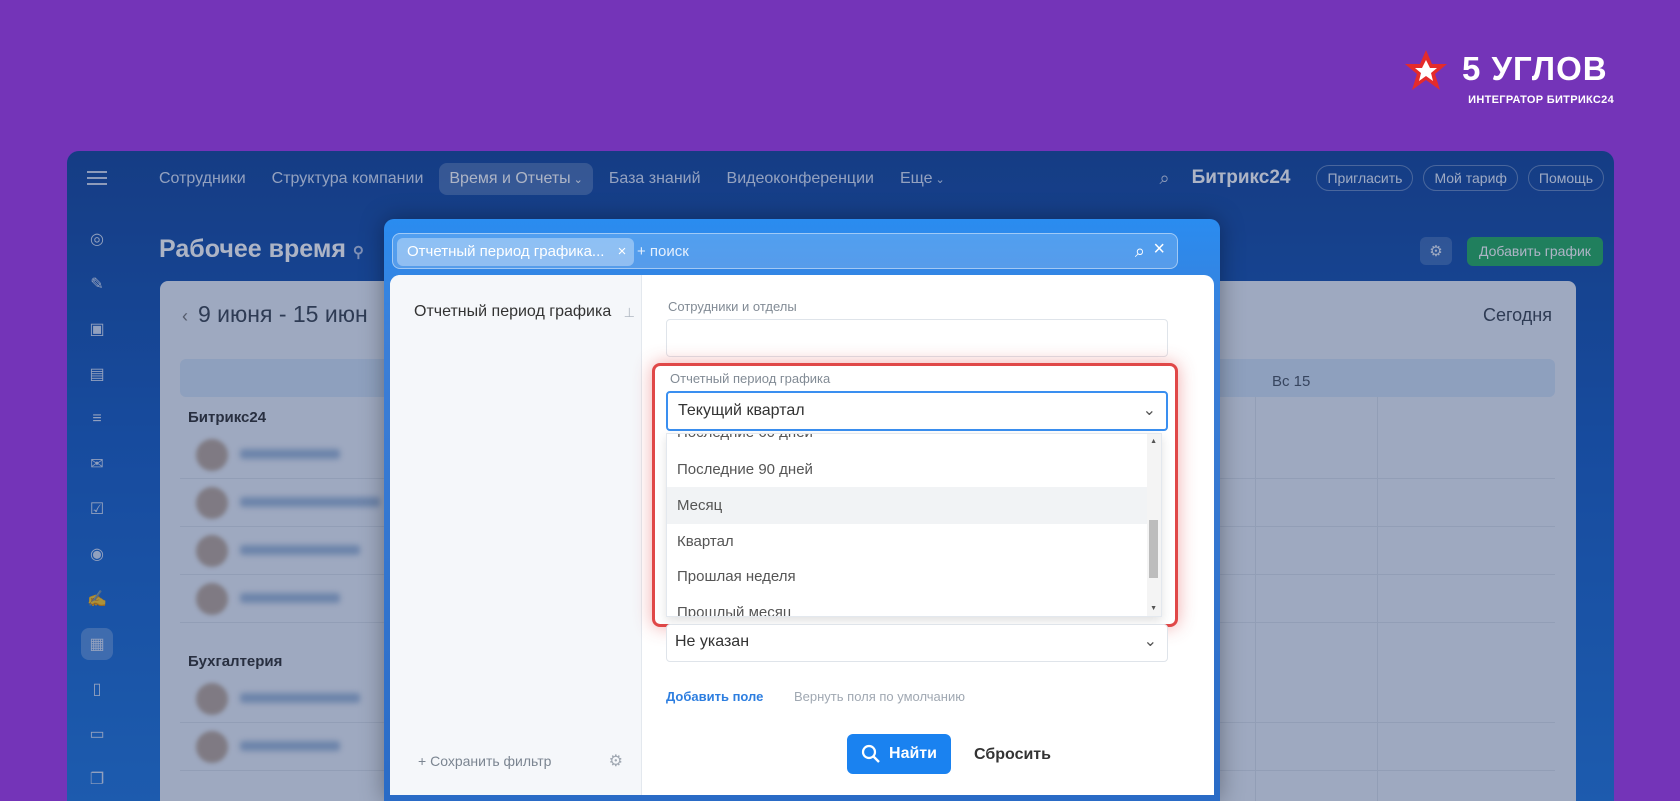 This screenshot has width=1680, height=801. Describe the element at coordinates (1291, 381) in the screenshot. I see `day-header-sunday: Вс 15` at that location.